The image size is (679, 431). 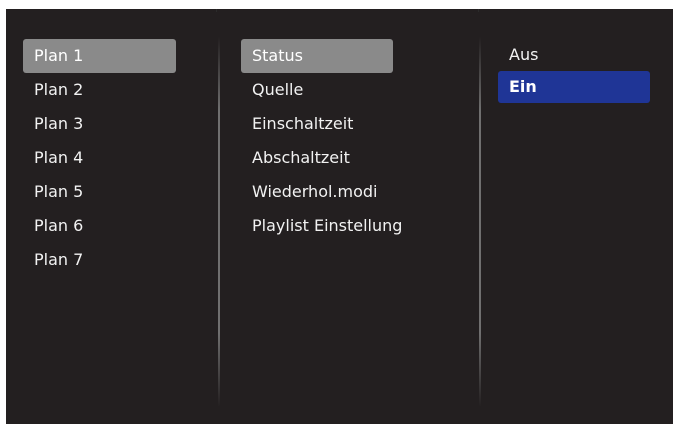 What do you see at coordinates (59, 191) in the screenshot?
I see `plan-item-label: Plan 5` at bounding box center [59, 191].